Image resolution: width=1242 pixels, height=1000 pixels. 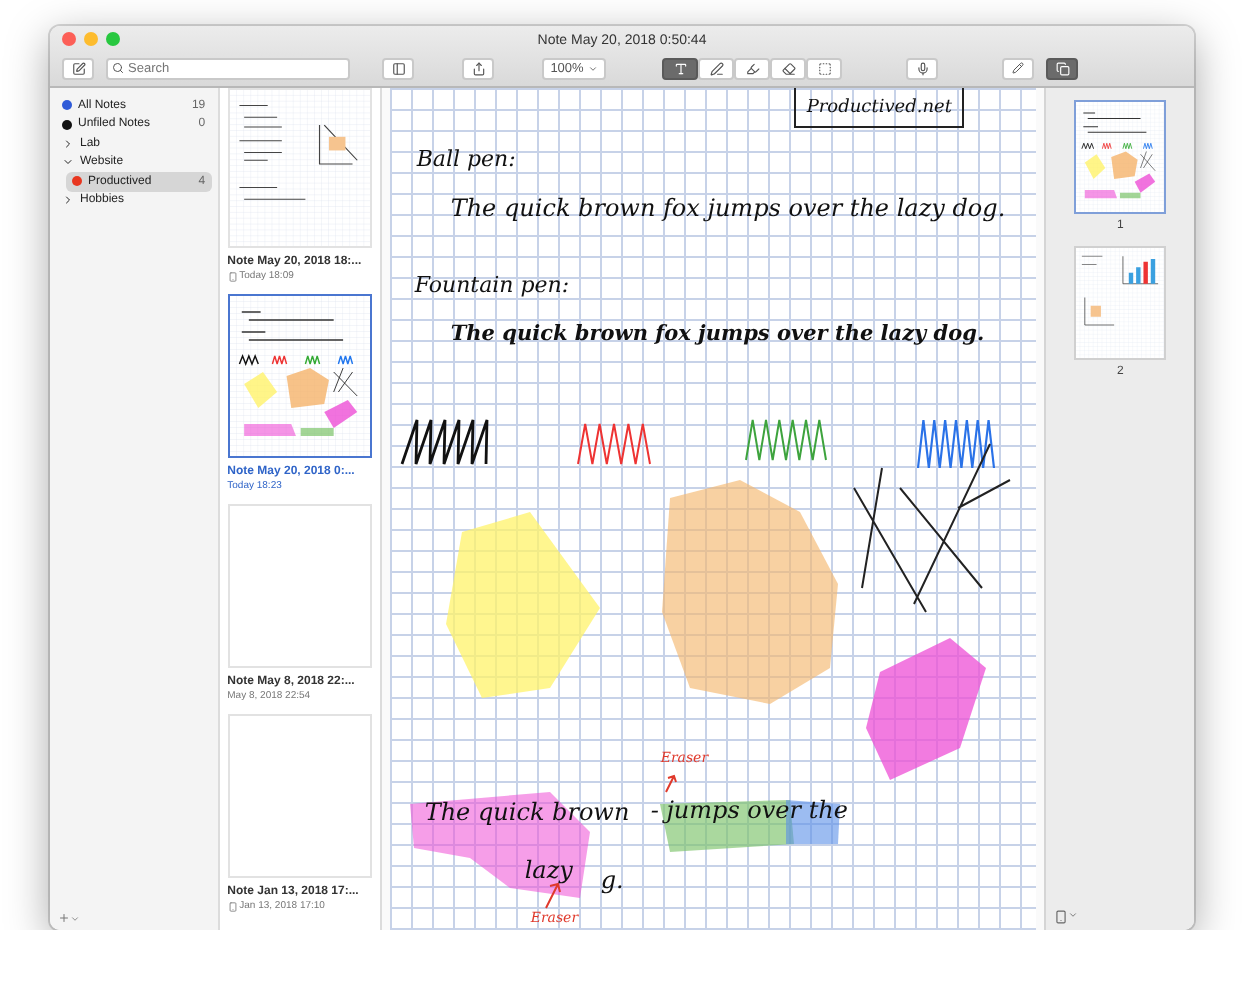 I want to click on highlighter-tool-button, so click(x=752, y=68).